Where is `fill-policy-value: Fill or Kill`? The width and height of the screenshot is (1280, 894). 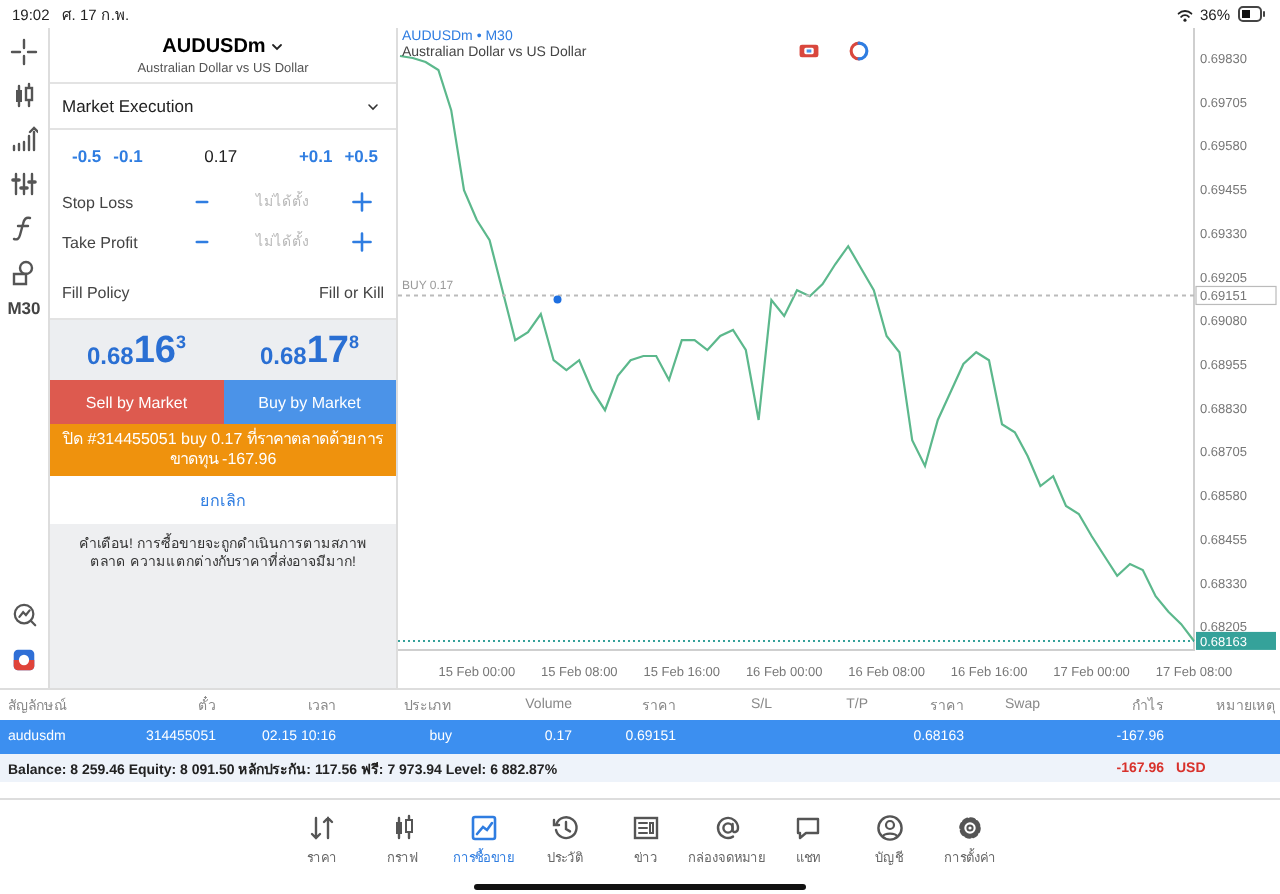
fill-policy-value: Fill or Kill is located at coordinates (351, 292).